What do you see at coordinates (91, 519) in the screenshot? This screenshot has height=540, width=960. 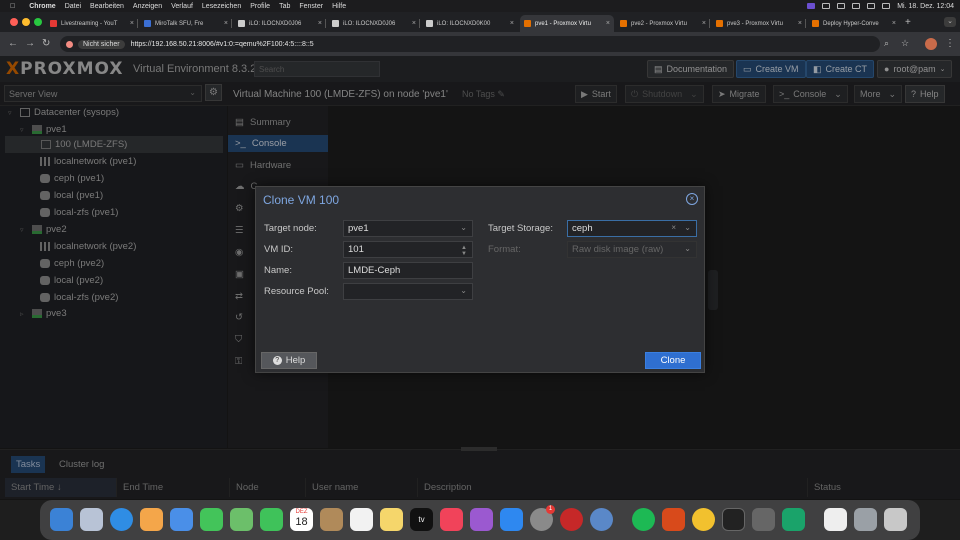 I see `launchpad-icon` at bounding box center [91, 519].